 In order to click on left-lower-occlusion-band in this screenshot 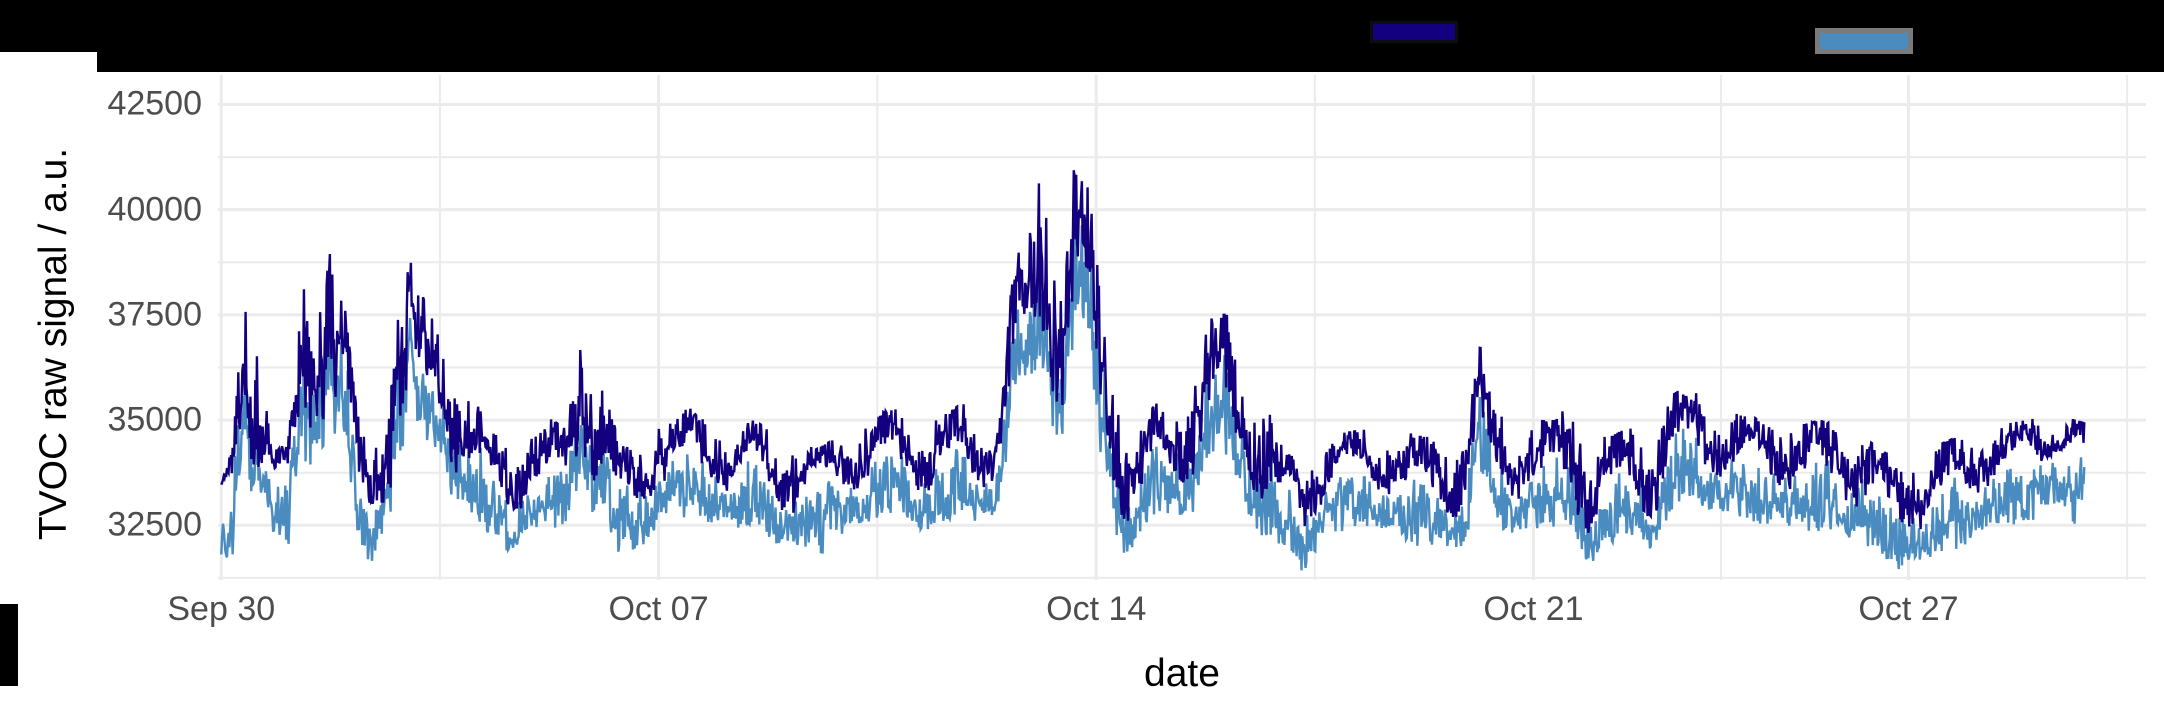, I will do `click(9, 645)`.